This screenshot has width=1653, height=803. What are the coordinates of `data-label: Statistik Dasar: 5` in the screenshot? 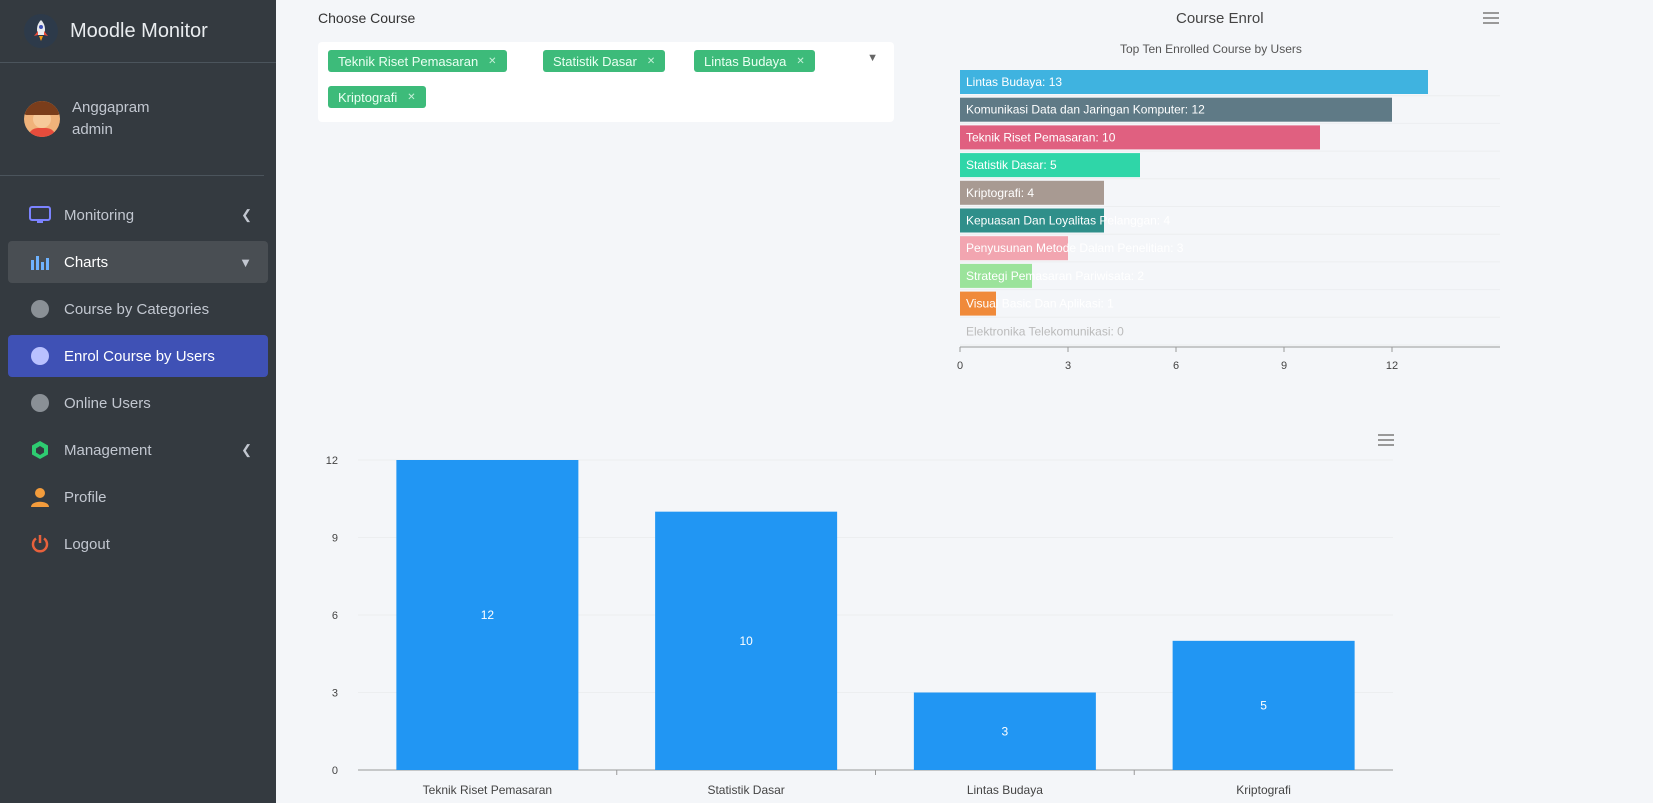 It's located at (1011, 165).